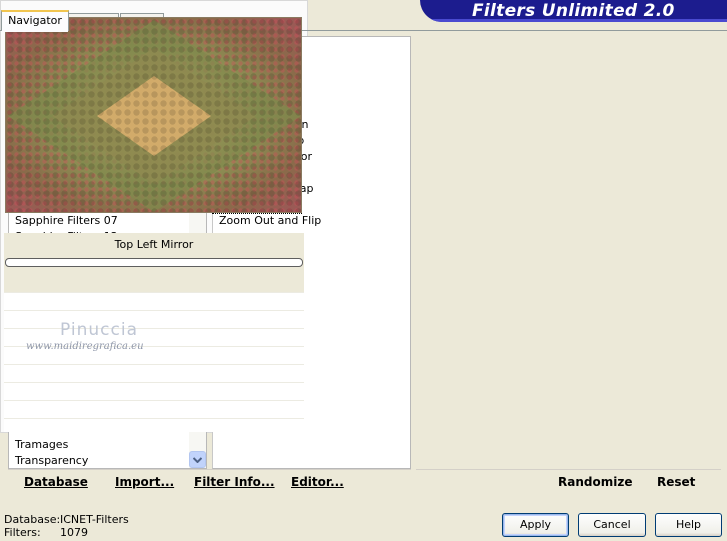 The height and width of the screenshot is (541, 727). I want to click on right-button-strip: Randomize Reset, so click(568, 482).